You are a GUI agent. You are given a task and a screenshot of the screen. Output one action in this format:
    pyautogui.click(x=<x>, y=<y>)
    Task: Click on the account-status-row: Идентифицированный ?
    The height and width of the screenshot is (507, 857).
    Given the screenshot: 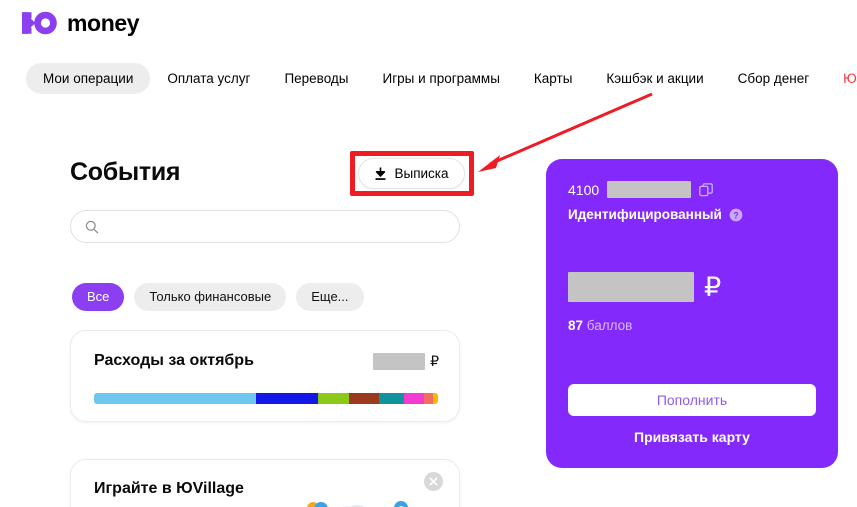 What is the action you would take?
    pyautogui.click(x=655, y=214)
    